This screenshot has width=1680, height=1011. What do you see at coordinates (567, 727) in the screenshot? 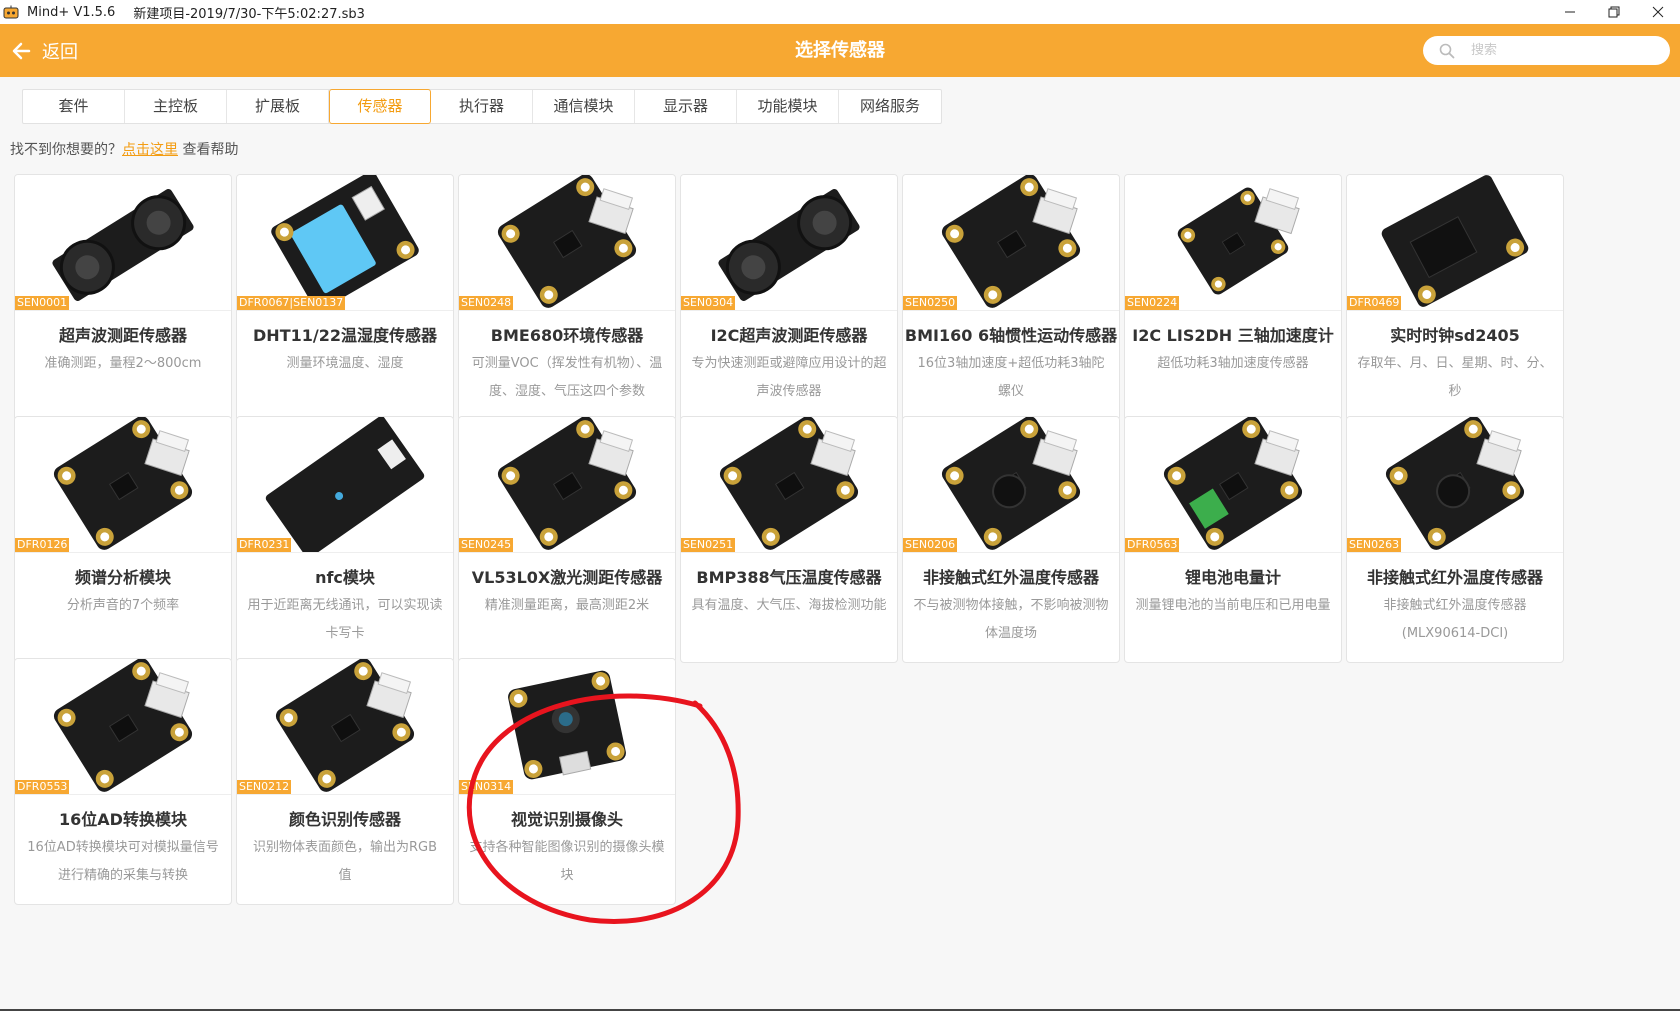
I see `product-image: SEN0314` at bounding box center [567, 727].